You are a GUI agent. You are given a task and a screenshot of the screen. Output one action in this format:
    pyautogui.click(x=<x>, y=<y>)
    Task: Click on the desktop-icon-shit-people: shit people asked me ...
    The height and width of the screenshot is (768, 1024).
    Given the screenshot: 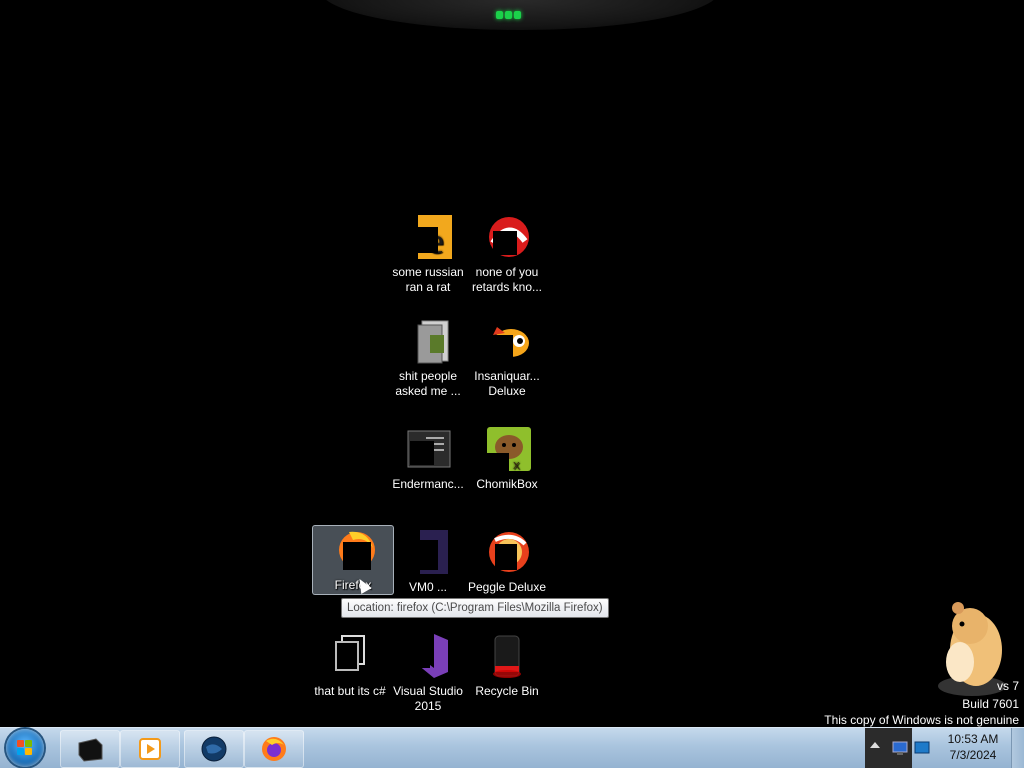 What is the action you would take?
    pyautogui.click(x=428, y=358)
    